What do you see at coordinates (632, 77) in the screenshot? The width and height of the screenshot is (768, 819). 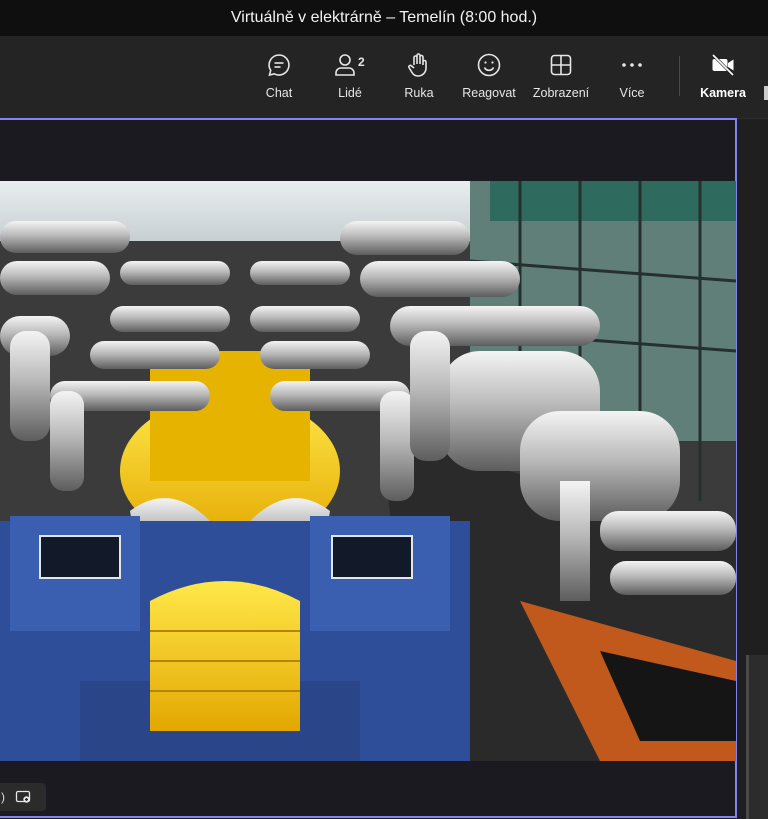 I see `more-button: Více` at bounding box center [632, 77].